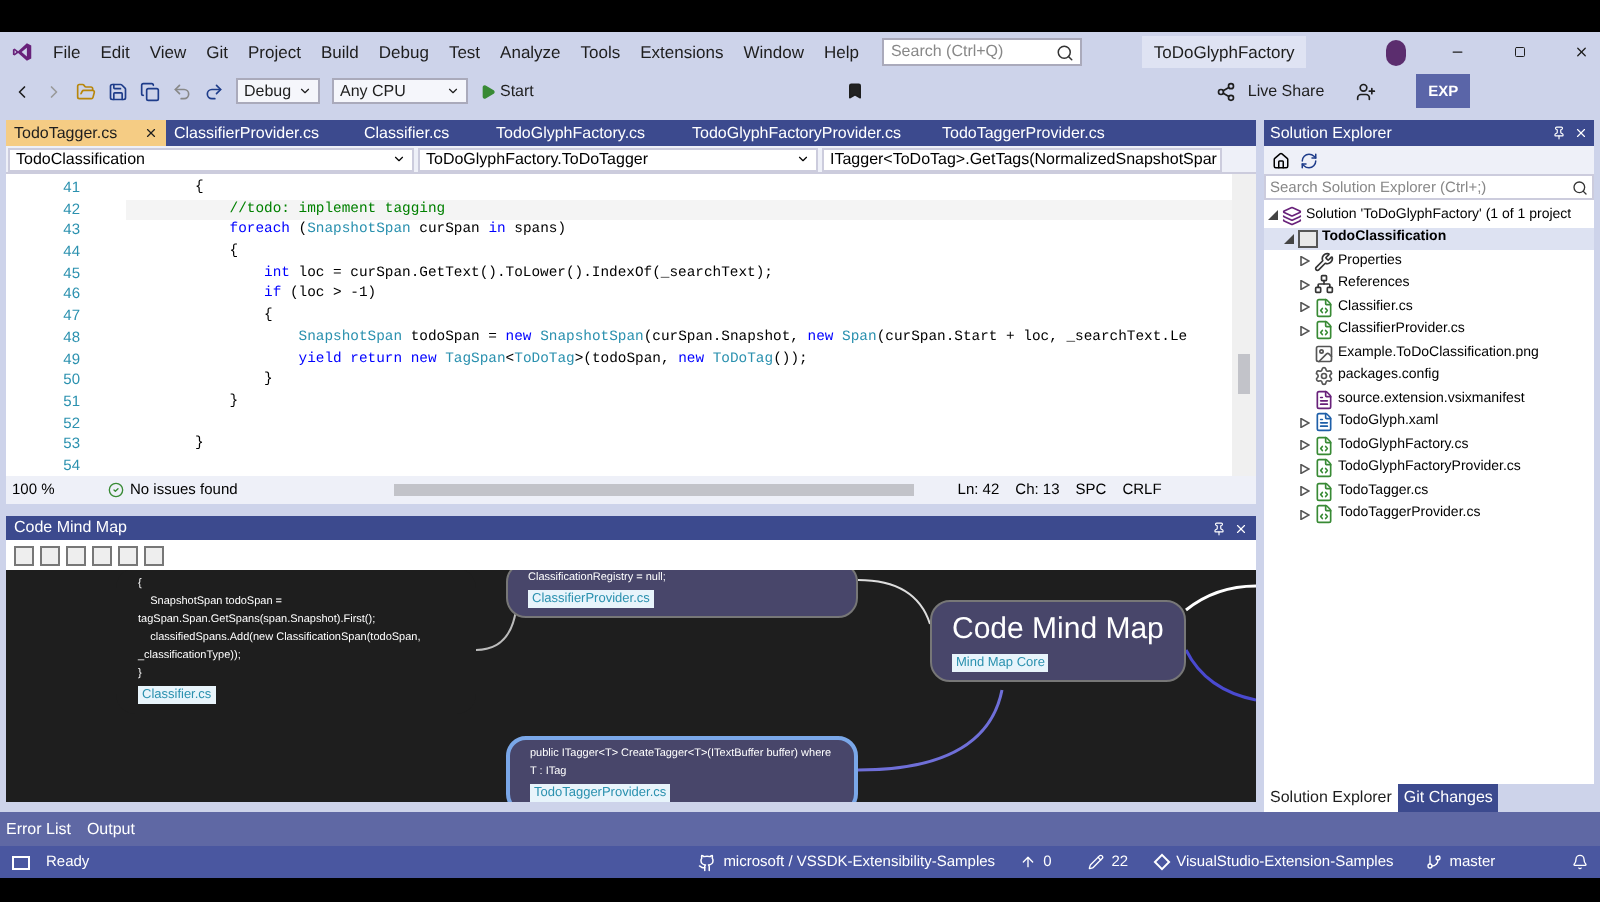 Image resolution: width=1600 pixels, height=902 pixels. I want to click on navigation-dropdown: ToDoGlyphFactory.ToDoTagger, so click(618, 159).